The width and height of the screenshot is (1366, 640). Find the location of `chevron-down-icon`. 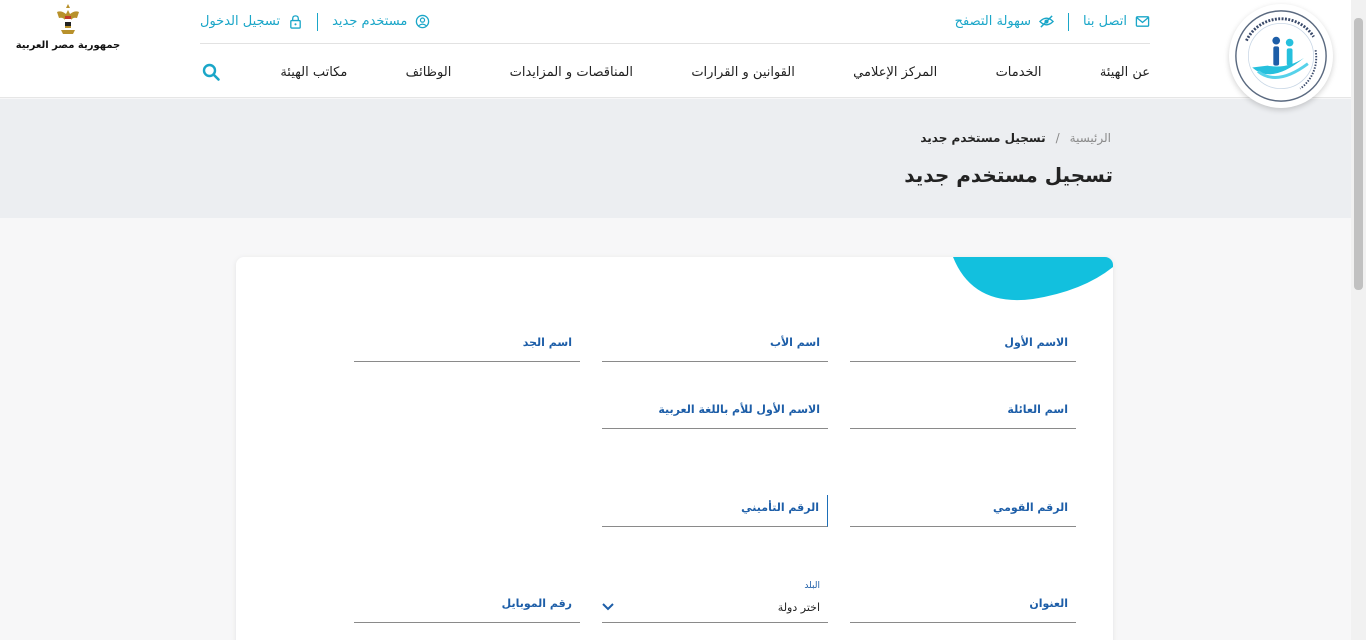

chevron-down-icon is located at coordinates (608, 607).